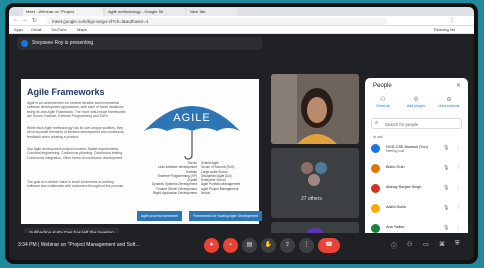 This screenshot has height=268, width=484. Describe the element at coordinates (383, 106) in the screenshot. I see `show-all-label: Show all` at that location.